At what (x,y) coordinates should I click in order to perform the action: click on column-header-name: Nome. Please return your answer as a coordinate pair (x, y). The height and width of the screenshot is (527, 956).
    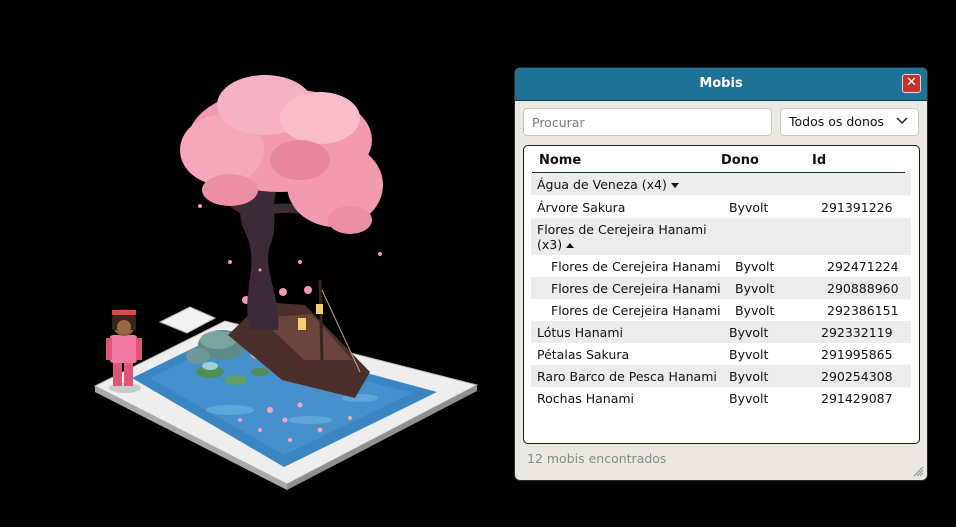
    Looking at the image, I should click on (560, 160).